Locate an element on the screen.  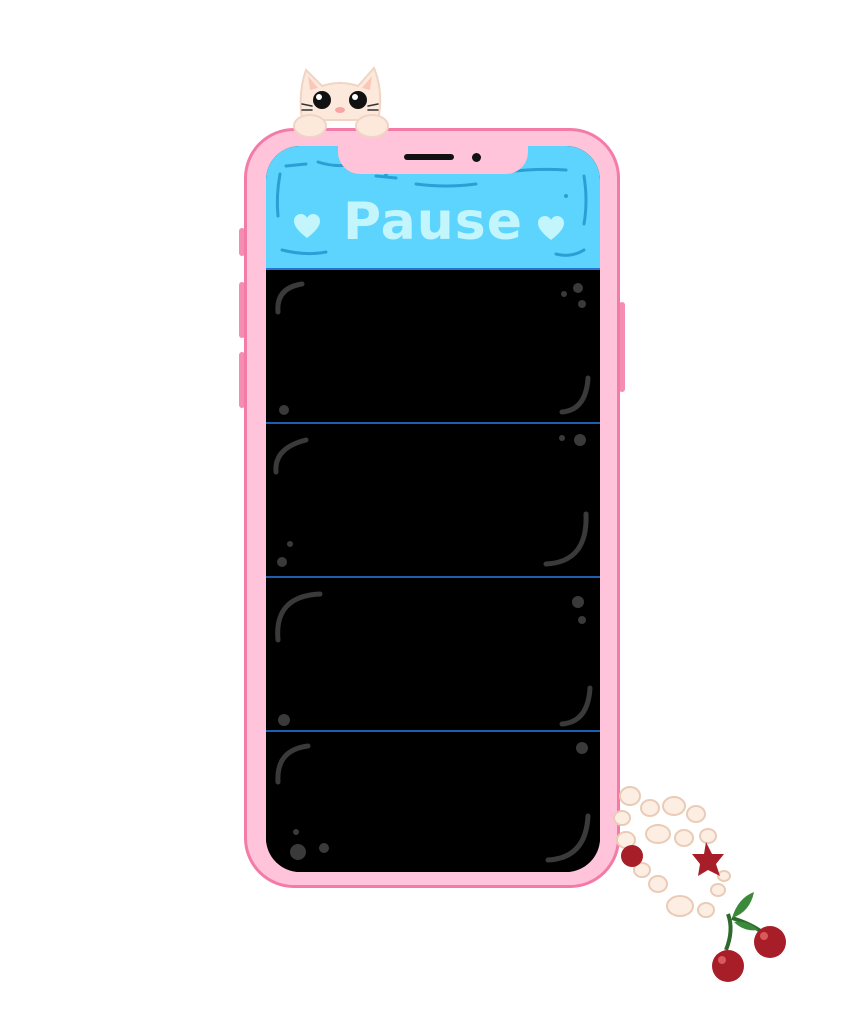
front-camera is located at coordinates (476, 157).